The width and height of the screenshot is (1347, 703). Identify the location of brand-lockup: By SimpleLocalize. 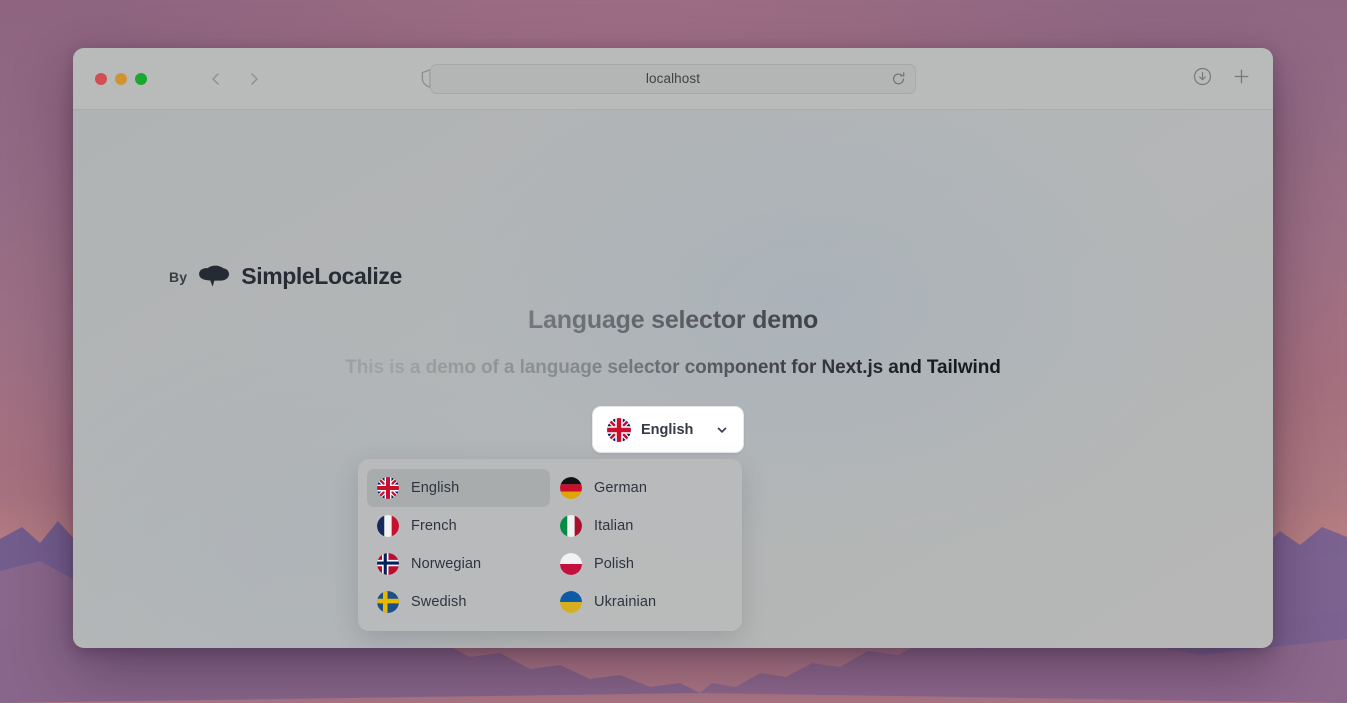
(285, 276).